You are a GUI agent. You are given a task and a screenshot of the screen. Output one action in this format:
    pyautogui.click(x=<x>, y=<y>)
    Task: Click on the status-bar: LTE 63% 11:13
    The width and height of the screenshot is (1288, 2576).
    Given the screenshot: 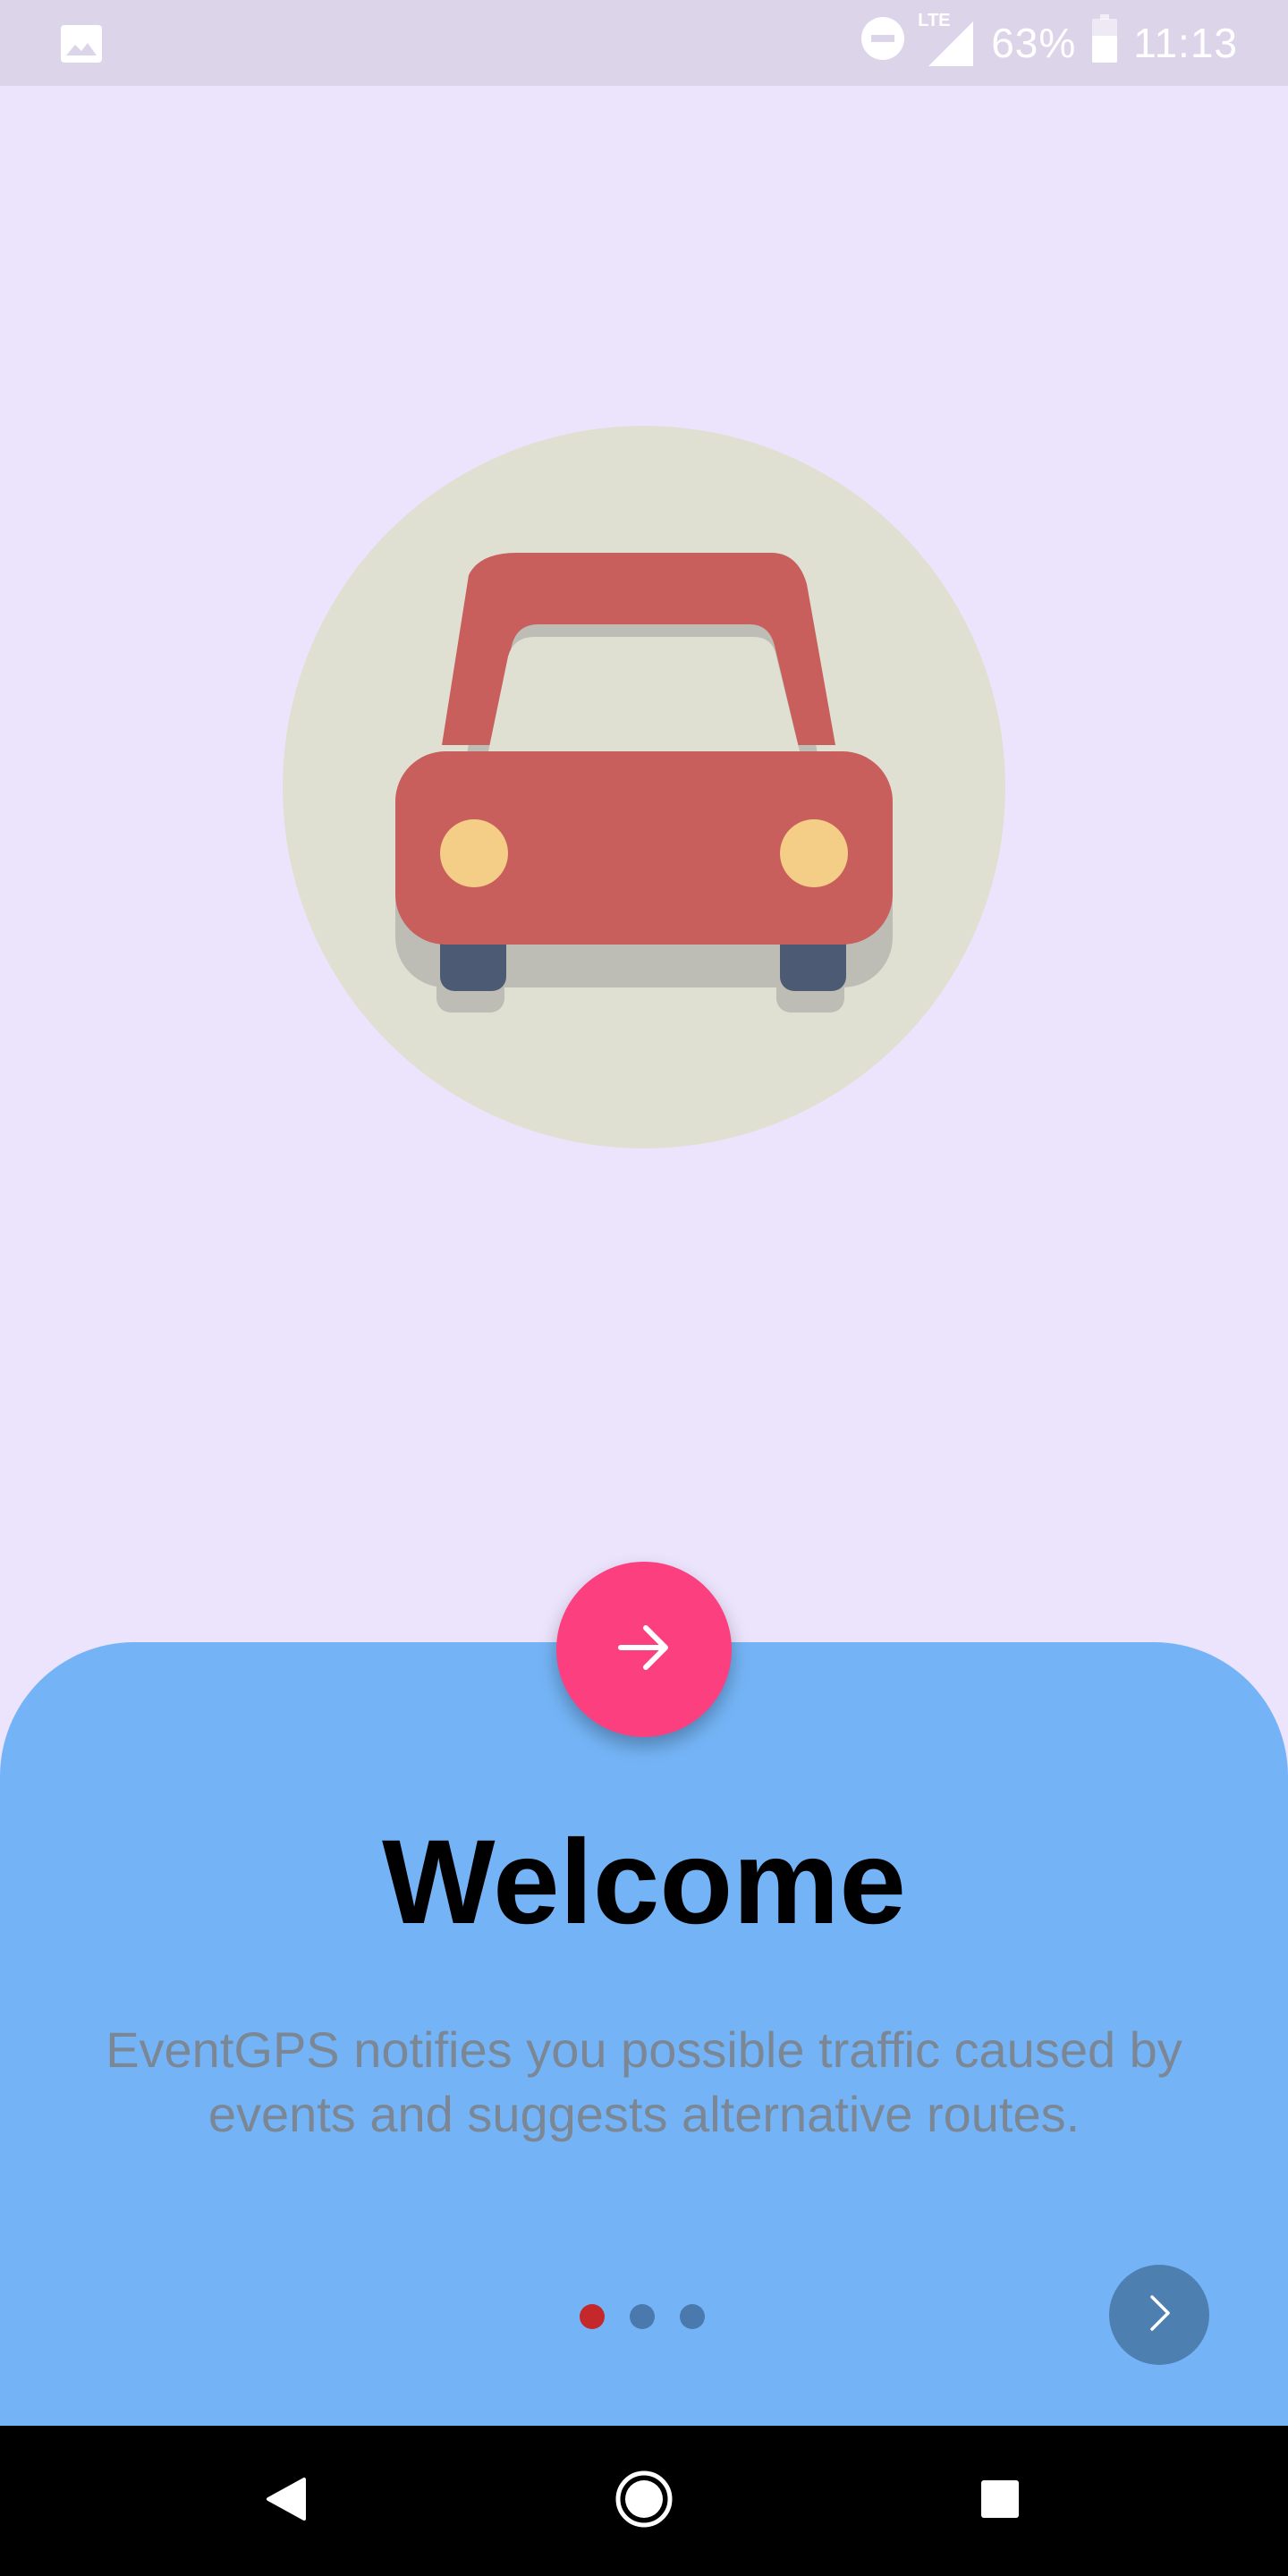 What is the action you would take?
    pyautogui.click(x=644, y=43)
    